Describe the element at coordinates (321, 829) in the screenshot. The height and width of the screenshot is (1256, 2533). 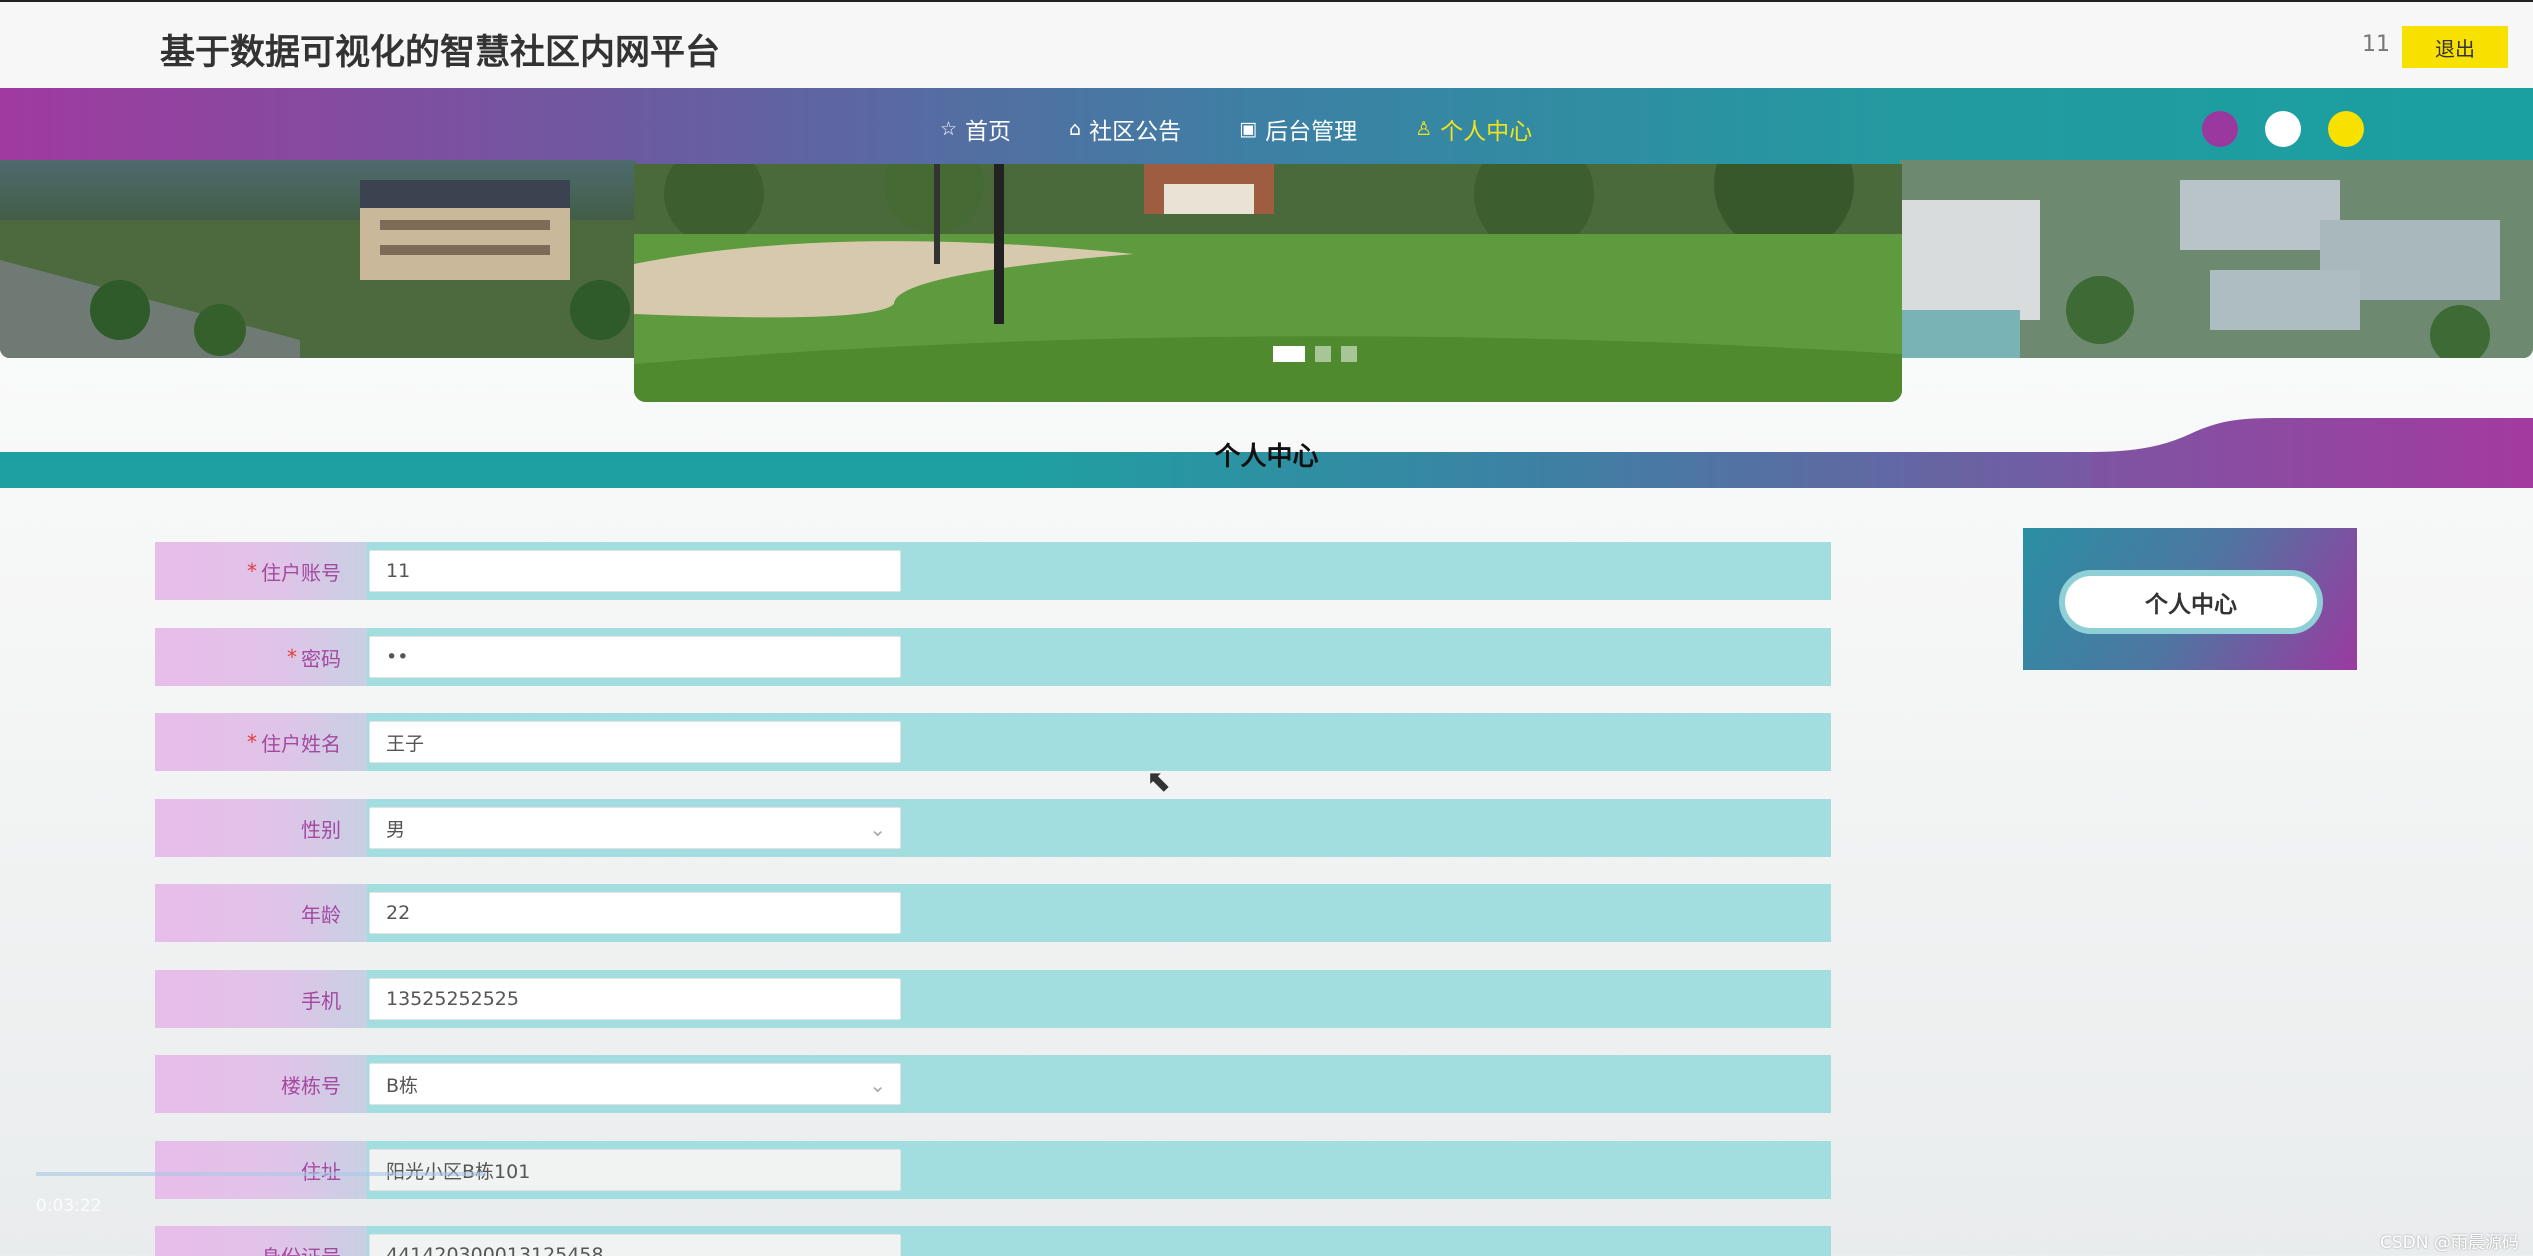
I see `form-label-text: 性别` at that location.